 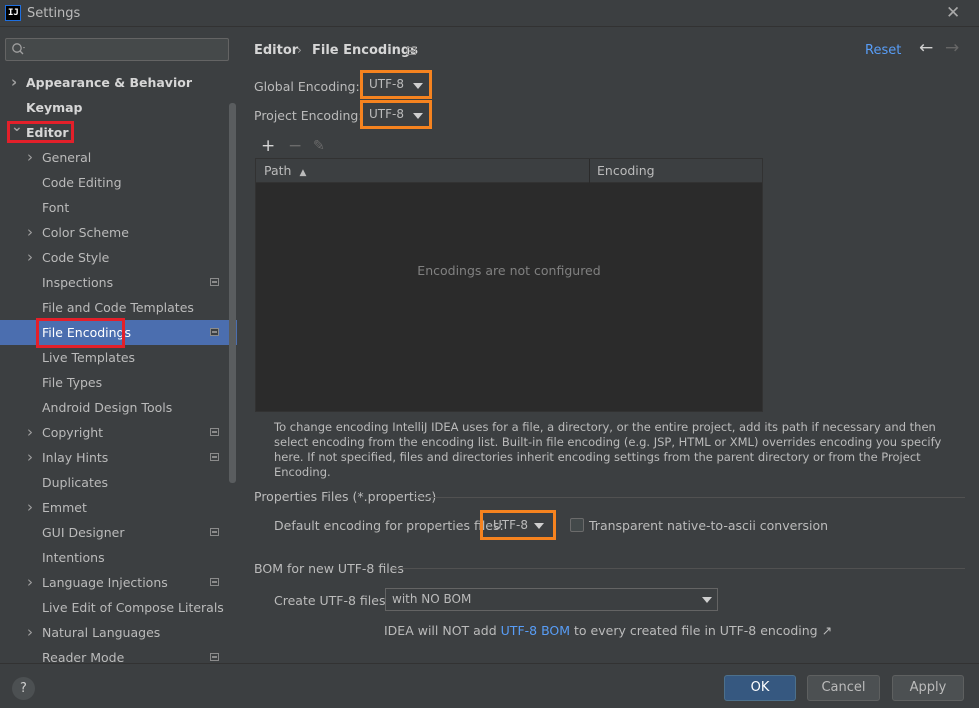 I want to click on sidebar-item-appearance-behavior: › Appearance & Behavior, so click(x=118, y=82).